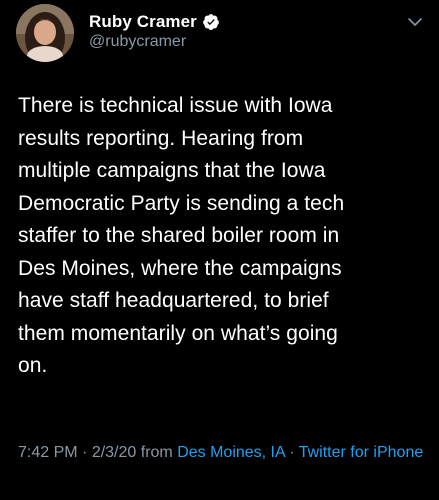 The height and width of the screenshot is (500, 439). I want to click on tweet-date: 2/3/20, so click(114, 452).